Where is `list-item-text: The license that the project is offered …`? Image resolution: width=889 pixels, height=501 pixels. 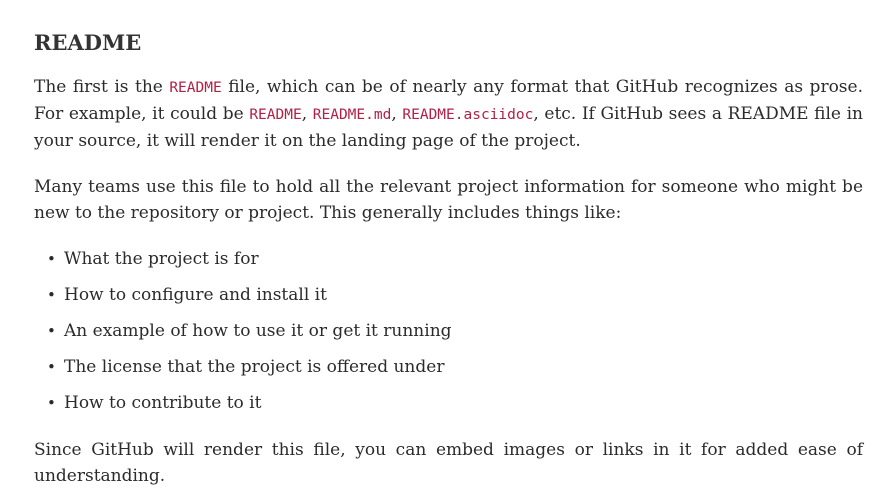
list-item-text: The license that the project is offered … is located at coordinates (254, 367).